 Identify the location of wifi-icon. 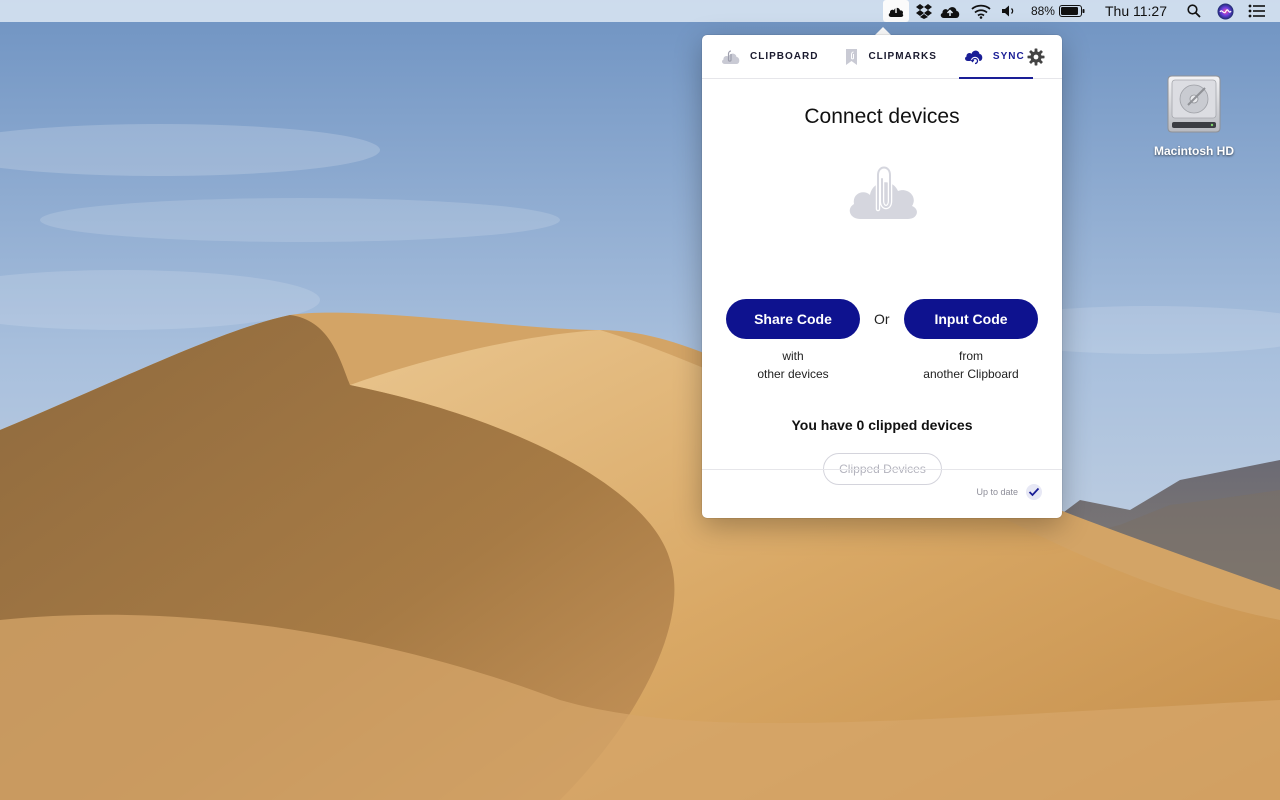
(981, 11).